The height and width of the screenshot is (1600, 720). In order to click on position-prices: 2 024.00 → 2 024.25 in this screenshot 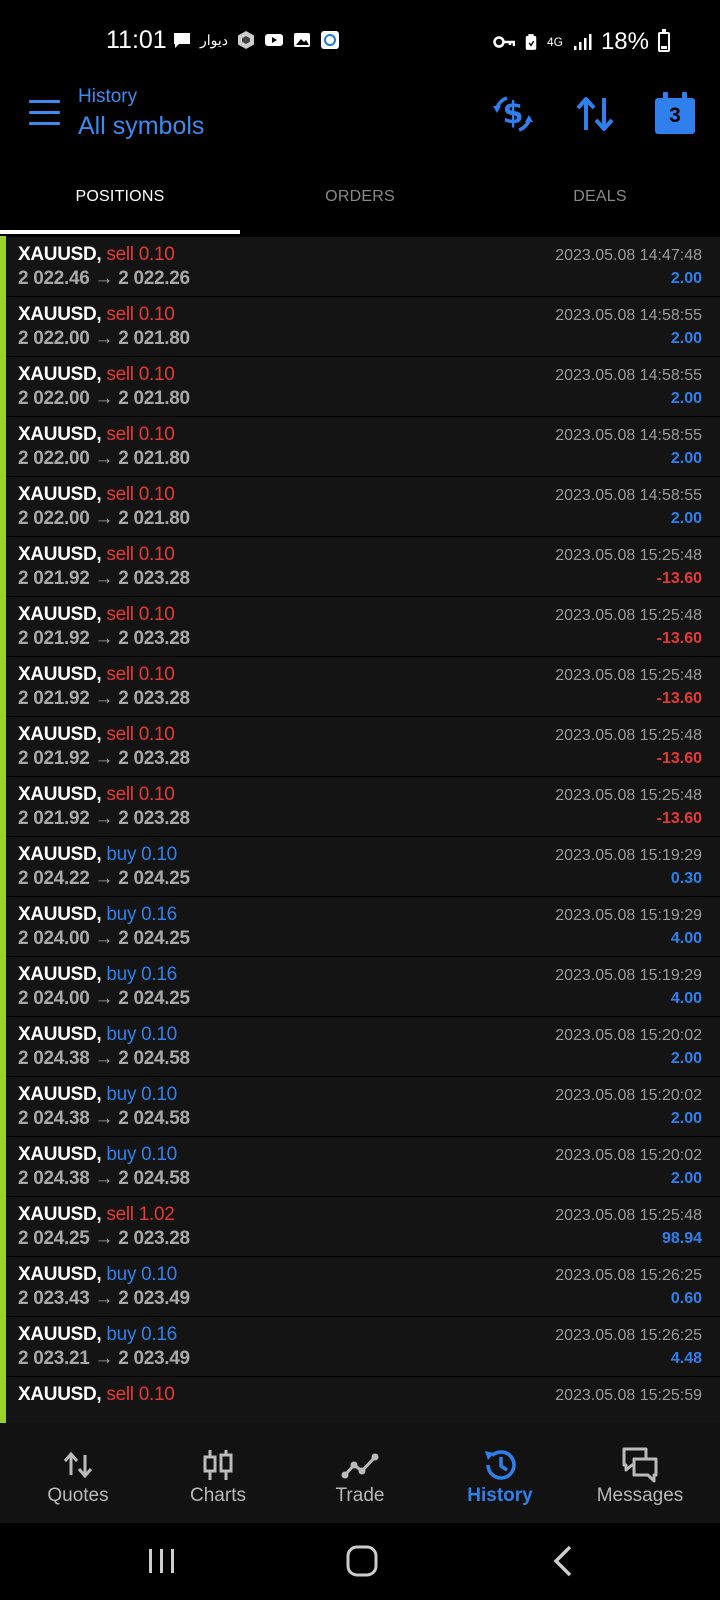, I will do `click(104, 998)`.